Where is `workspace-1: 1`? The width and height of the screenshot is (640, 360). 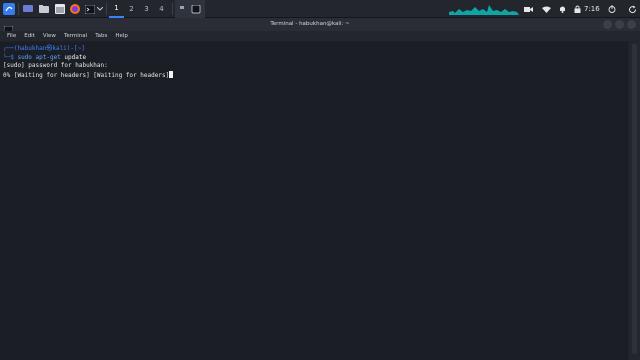 workspace-1: 1 is located at coordinates (116, 9).